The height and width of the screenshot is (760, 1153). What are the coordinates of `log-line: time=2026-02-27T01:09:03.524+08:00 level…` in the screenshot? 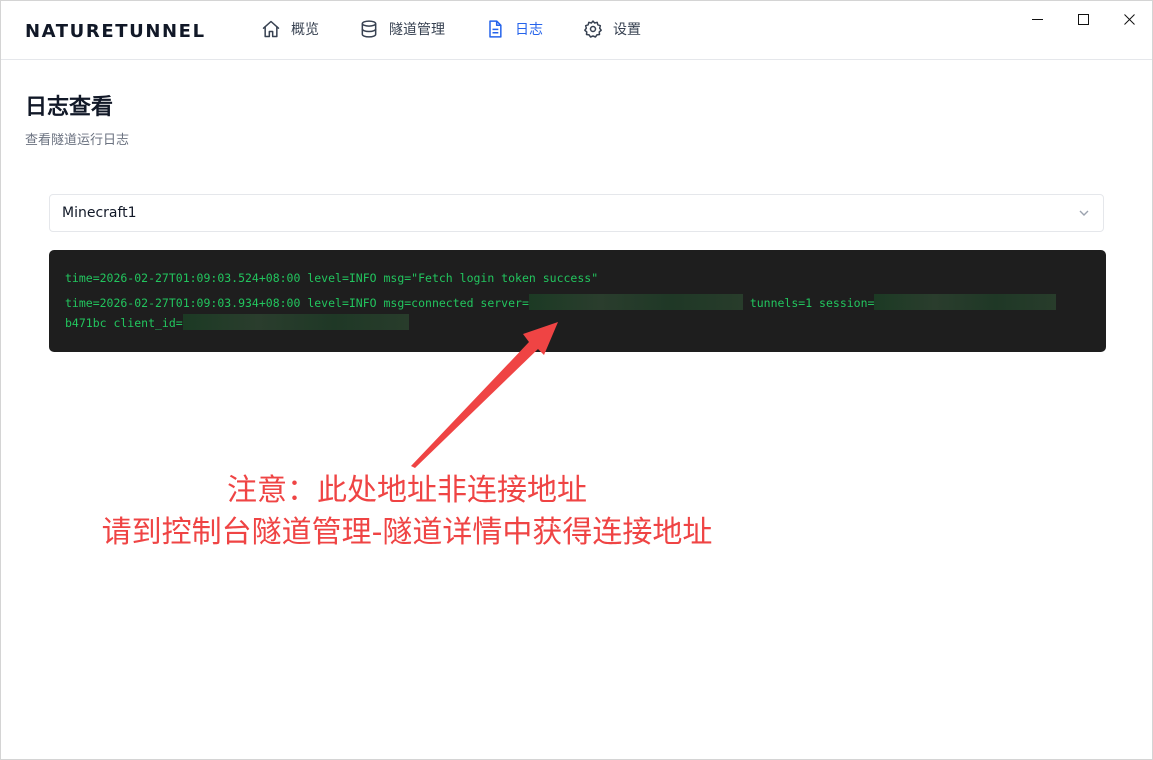 It's located at (577, 278).